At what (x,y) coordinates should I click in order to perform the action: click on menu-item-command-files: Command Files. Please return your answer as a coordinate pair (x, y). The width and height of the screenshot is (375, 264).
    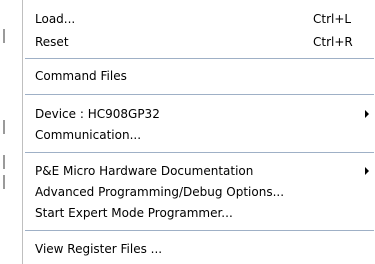
    Looking at the image, I should click on (199, 76).